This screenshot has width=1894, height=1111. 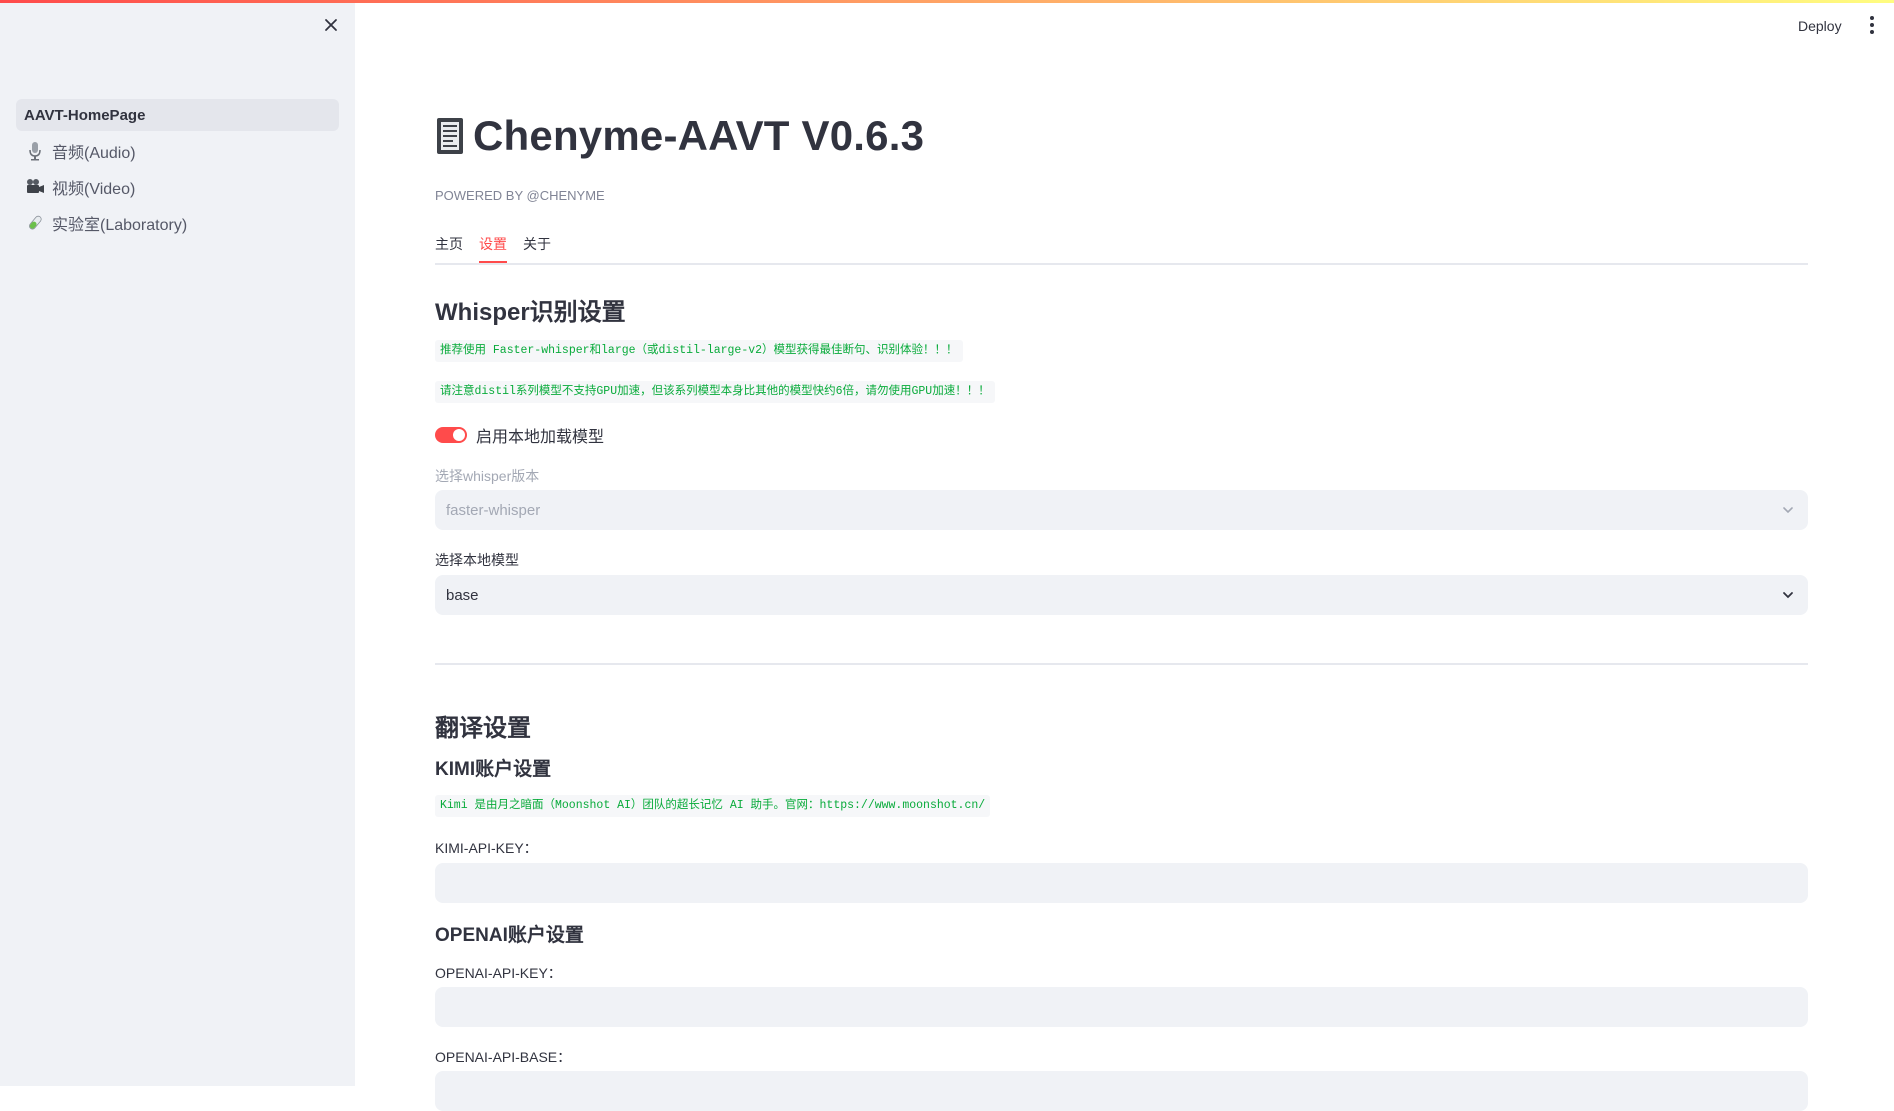 I want to click on translation-settings-heading: 翻译设置, so click(x=483, y=728).